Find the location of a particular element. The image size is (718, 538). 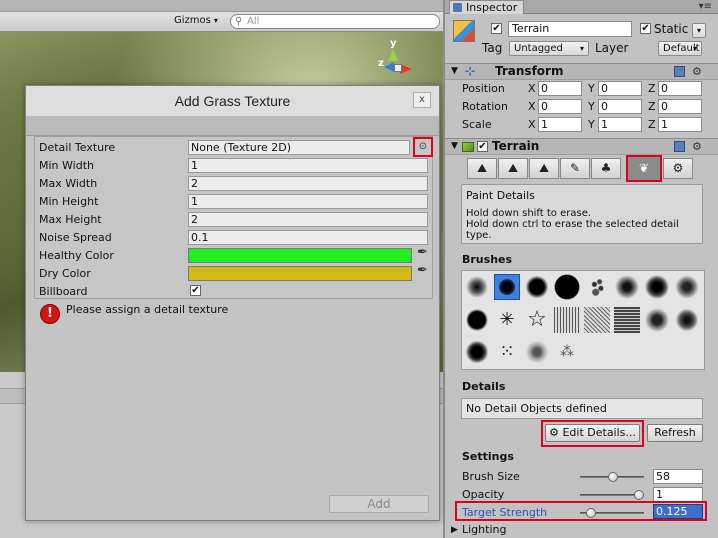

brush-splatter-dense-icon is located at coordinates (657, 287).